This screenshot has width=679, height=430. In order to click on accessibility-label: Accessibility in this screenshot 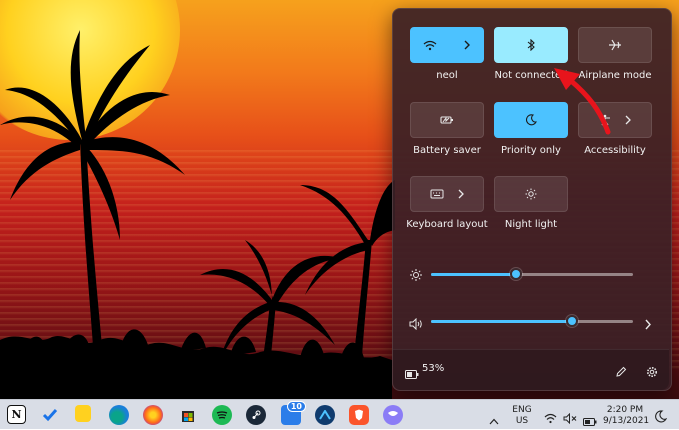, I will do `click(615, 150)`.